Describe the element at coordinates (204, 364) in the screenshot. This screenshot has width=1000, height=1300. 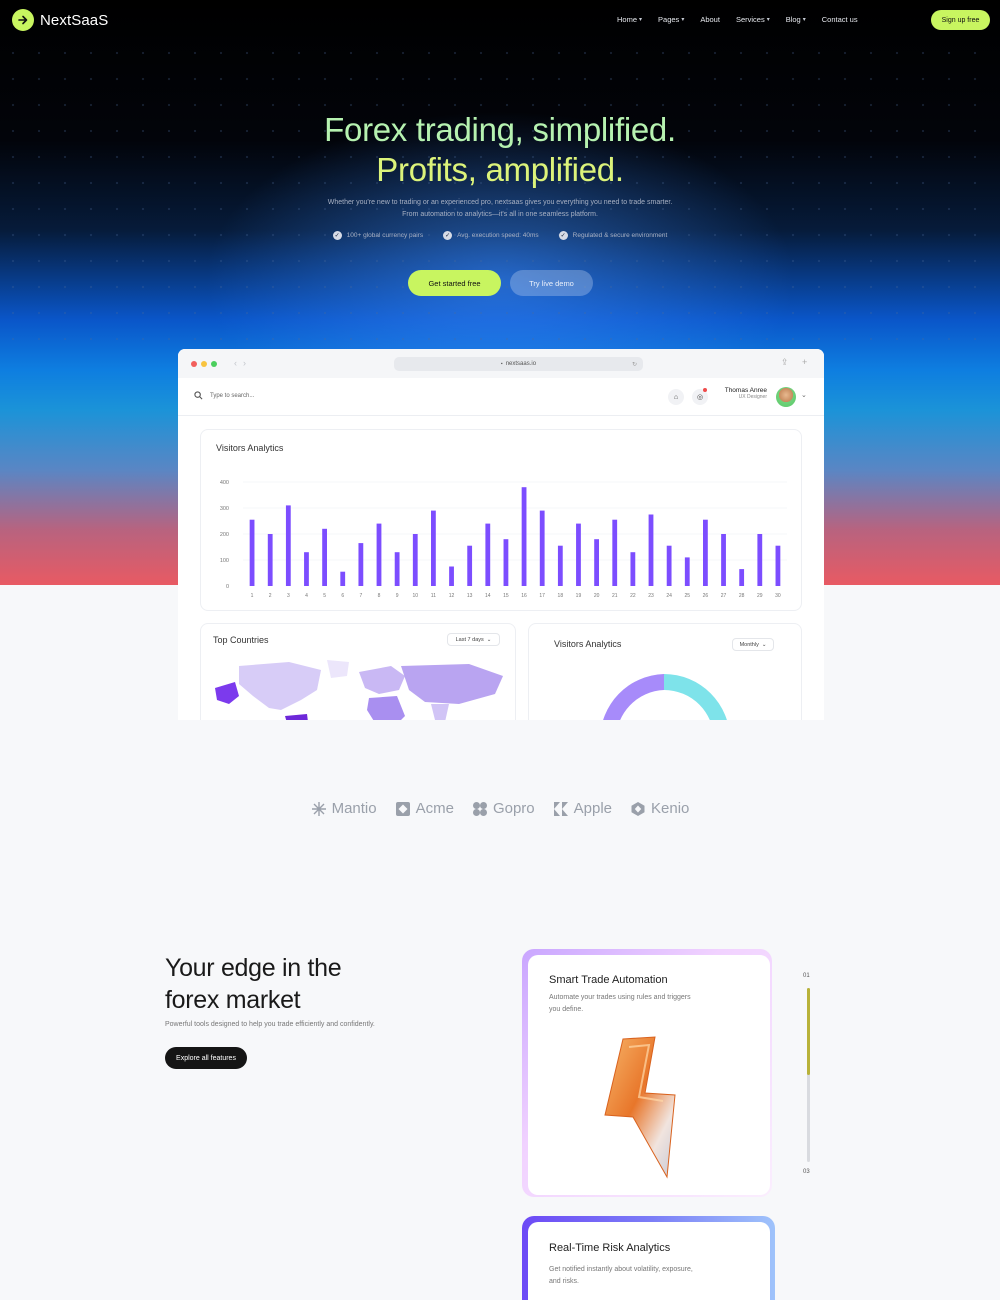
I see `minimize-dot-icon` at that location.